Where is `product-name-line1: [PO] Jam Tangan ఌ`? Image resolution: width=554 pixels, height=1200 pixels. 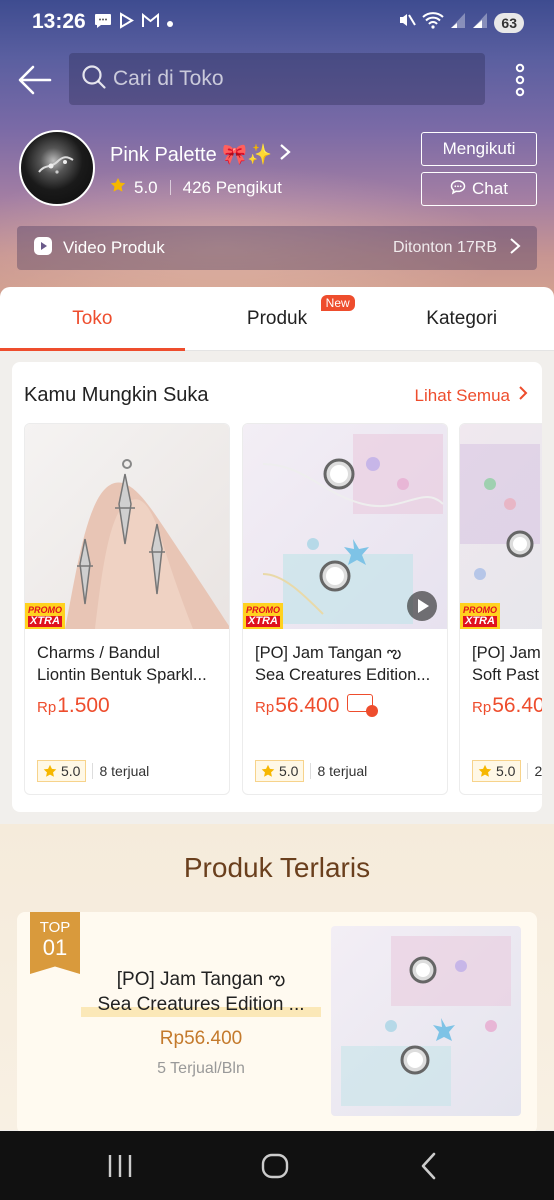 product-name-line1: [PO] Jam Tangan ఌ is located at coordinates (328, 653).